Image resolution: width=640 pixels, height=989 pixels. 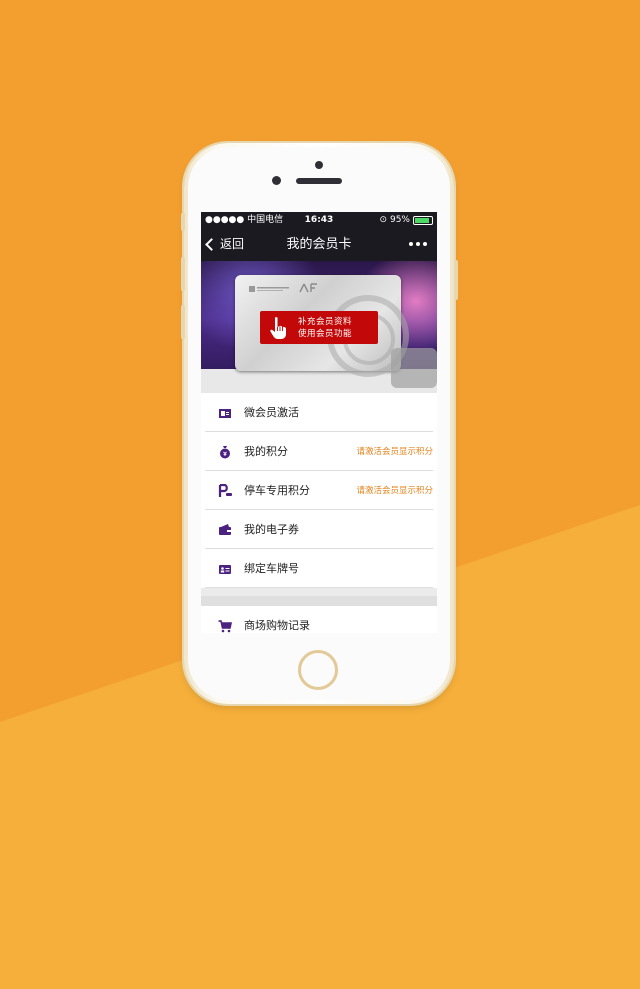 I want to click on earpiece-speaker, so click(x=319, y=181).